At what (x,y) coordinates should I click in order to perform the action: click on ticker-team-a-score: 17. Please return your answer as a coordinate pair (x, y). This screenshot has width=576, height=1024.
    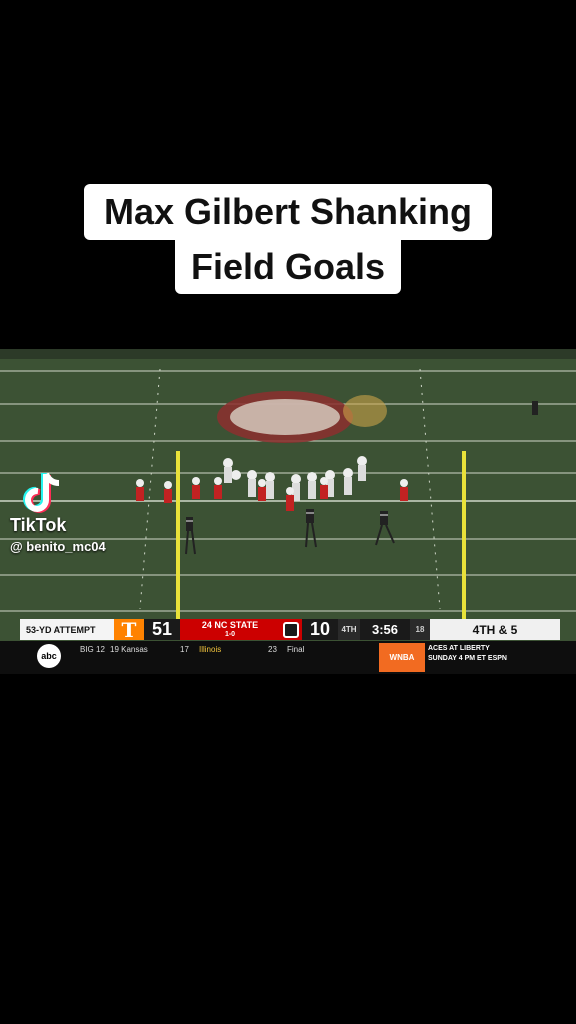
    Looking at the image, I should click on (184, 649).